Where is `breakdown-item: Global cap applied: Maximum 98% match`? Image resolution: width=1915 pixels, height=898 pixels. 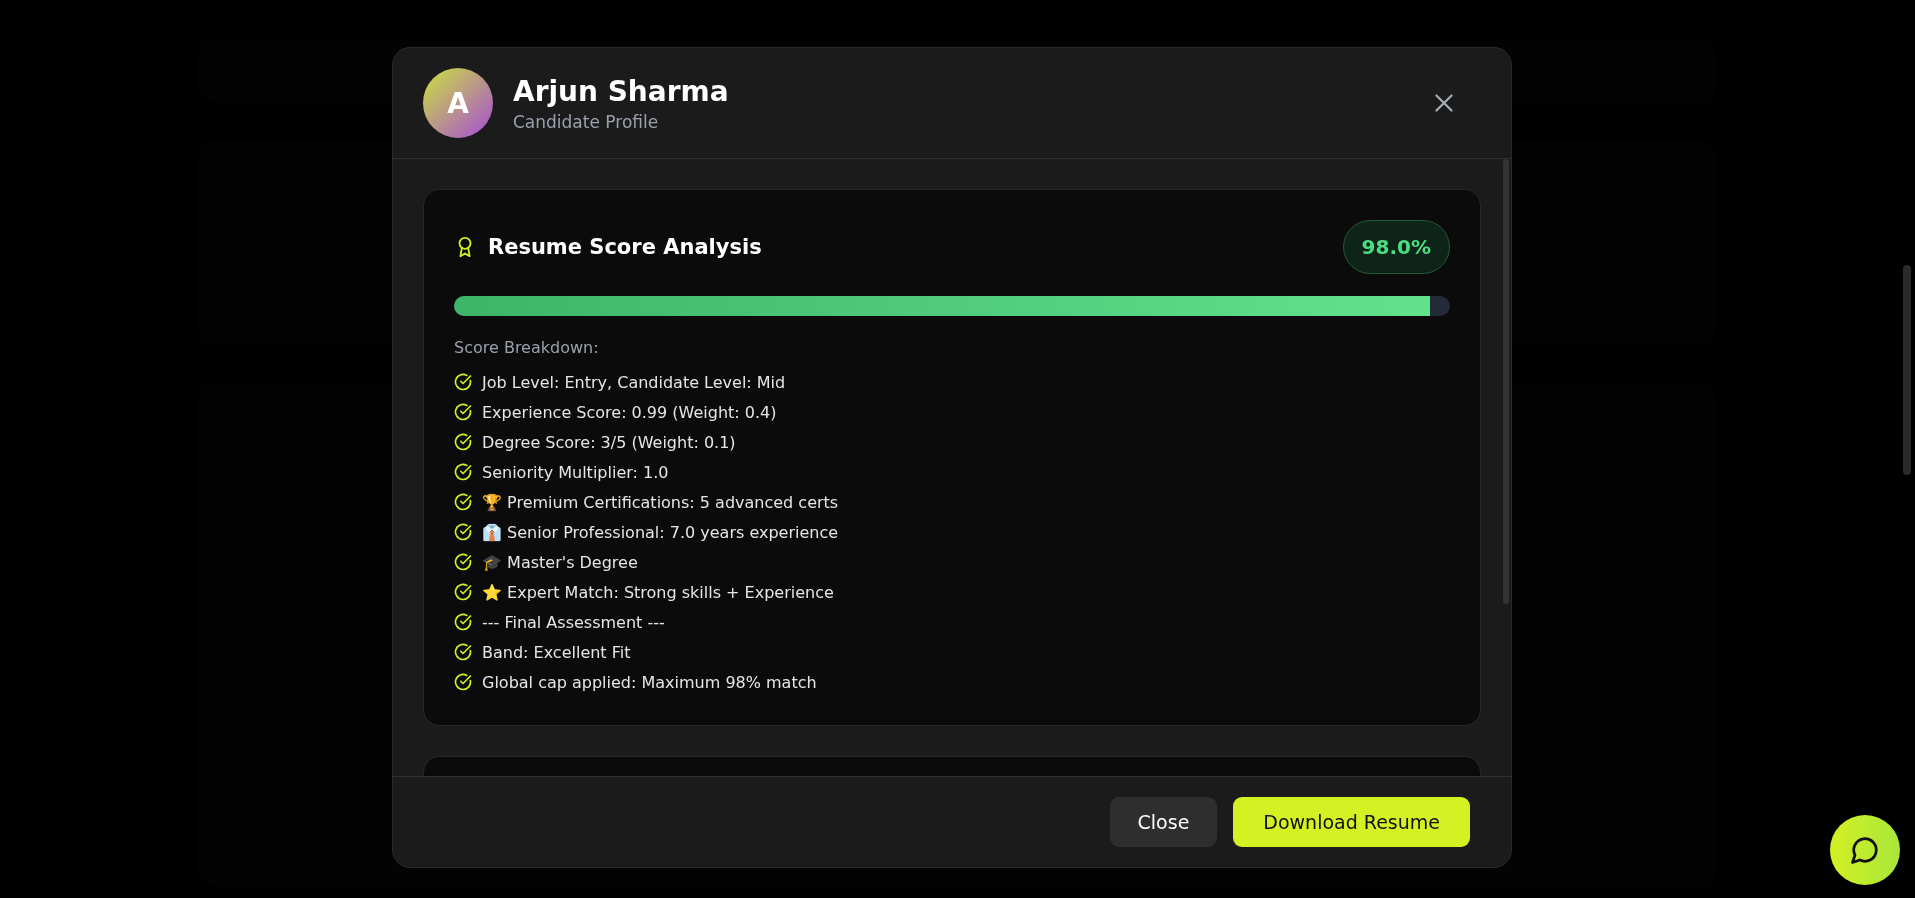
breakdown-item: Global cap applied: Maximum 98% match is located at coordinates (649, 682).